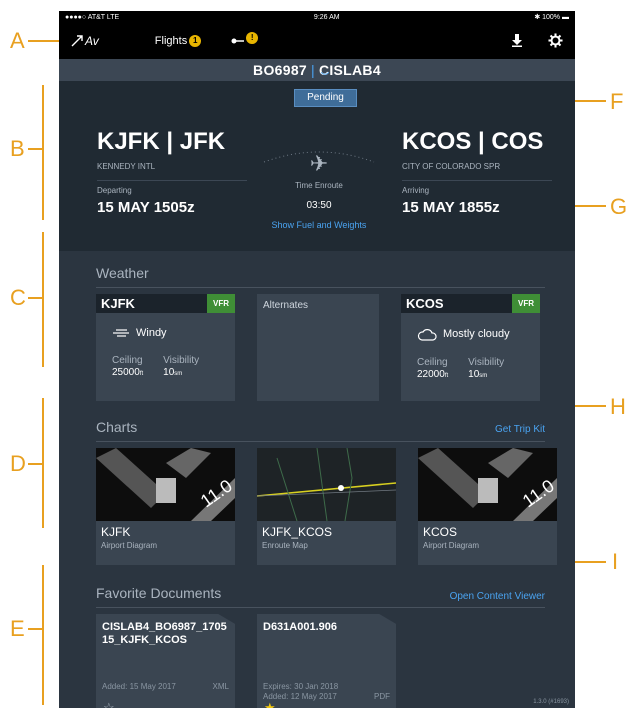 This screenshot has height=708, width=631. What do you see at coordinates (551, 17) in the screenshot?
I see `battery-indicator: ✱ 100% ▬` at bounding box center [551, 17].